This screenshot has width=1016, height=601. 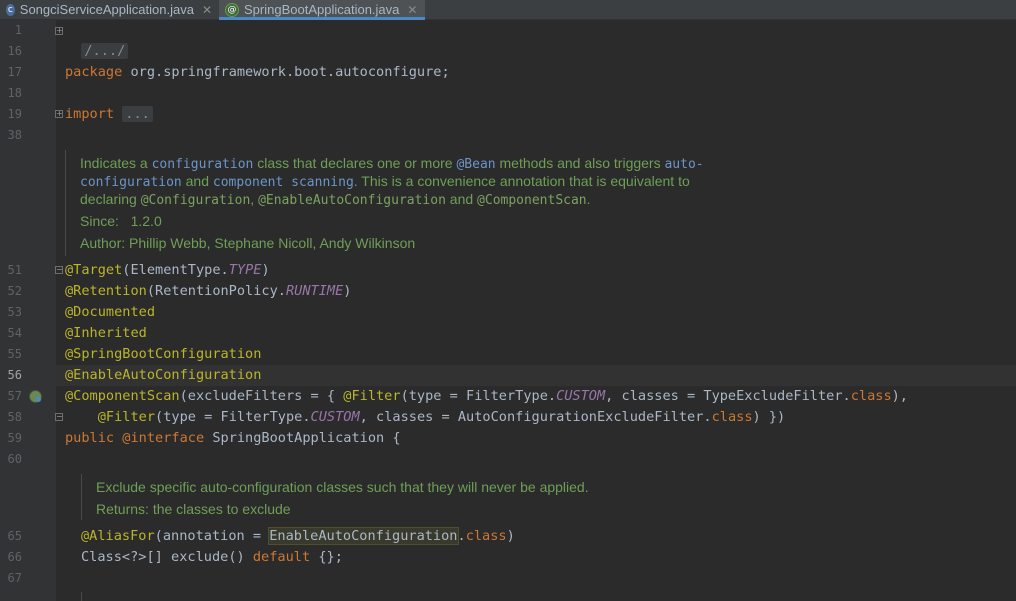 I want to click on code-text: {};, so click(x=326, y=557).